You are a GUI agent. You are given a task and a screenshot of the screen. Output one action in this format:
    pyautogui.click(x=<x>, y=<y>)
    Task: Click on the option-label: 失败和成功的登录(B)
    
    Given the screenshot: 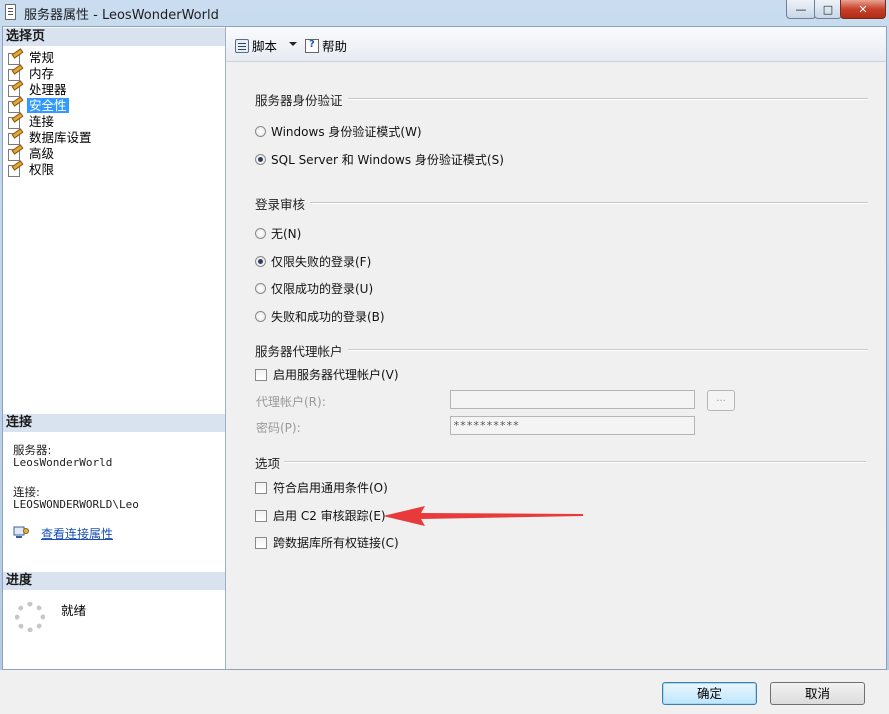 What is the action you would take?
    pyautogui.click(x=328, y=317)
    